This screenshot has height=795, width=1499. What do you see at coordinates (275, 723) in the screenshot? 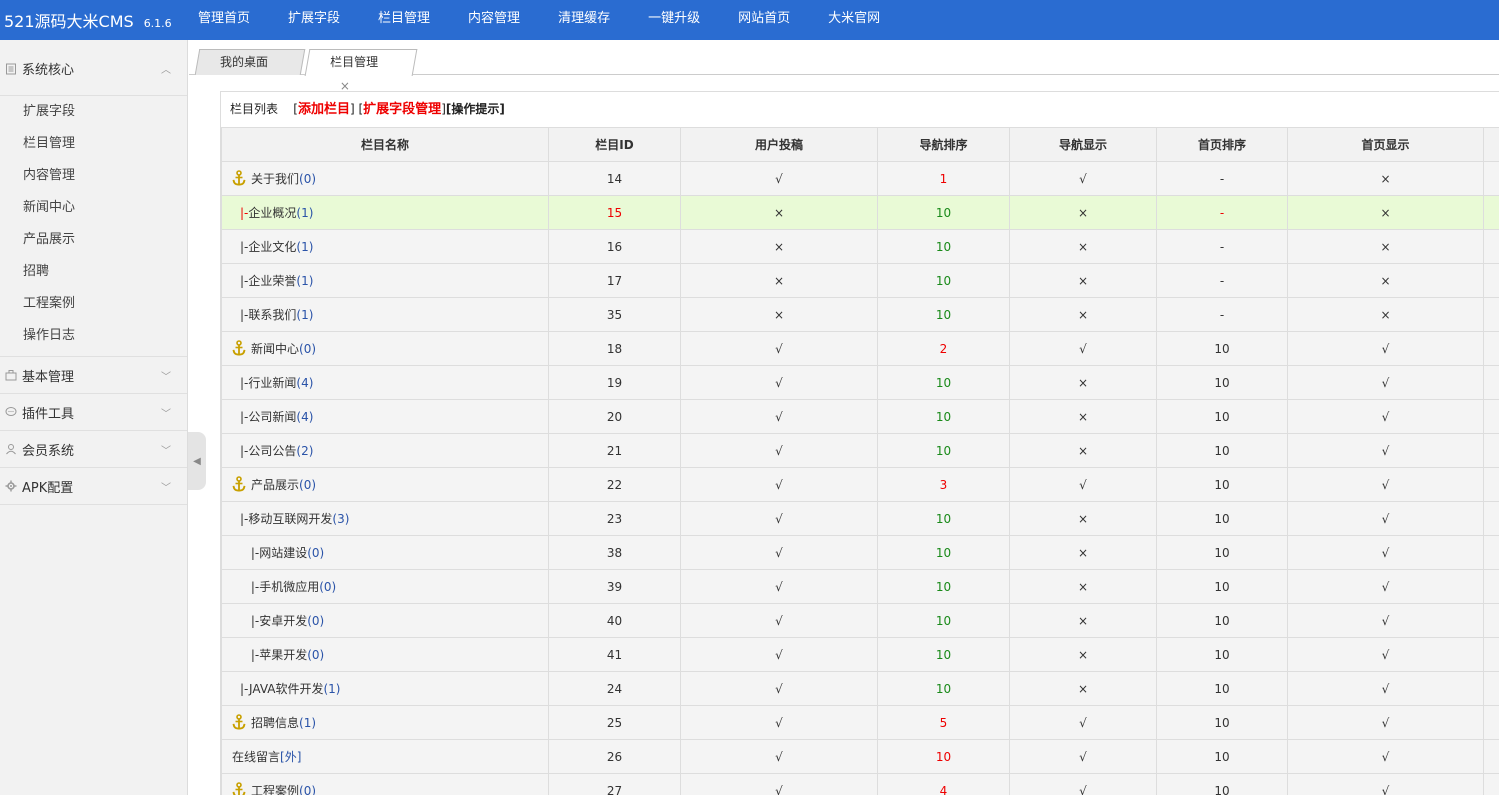
I see `column-name: 招聘信息` at bounding box center [275, 723].